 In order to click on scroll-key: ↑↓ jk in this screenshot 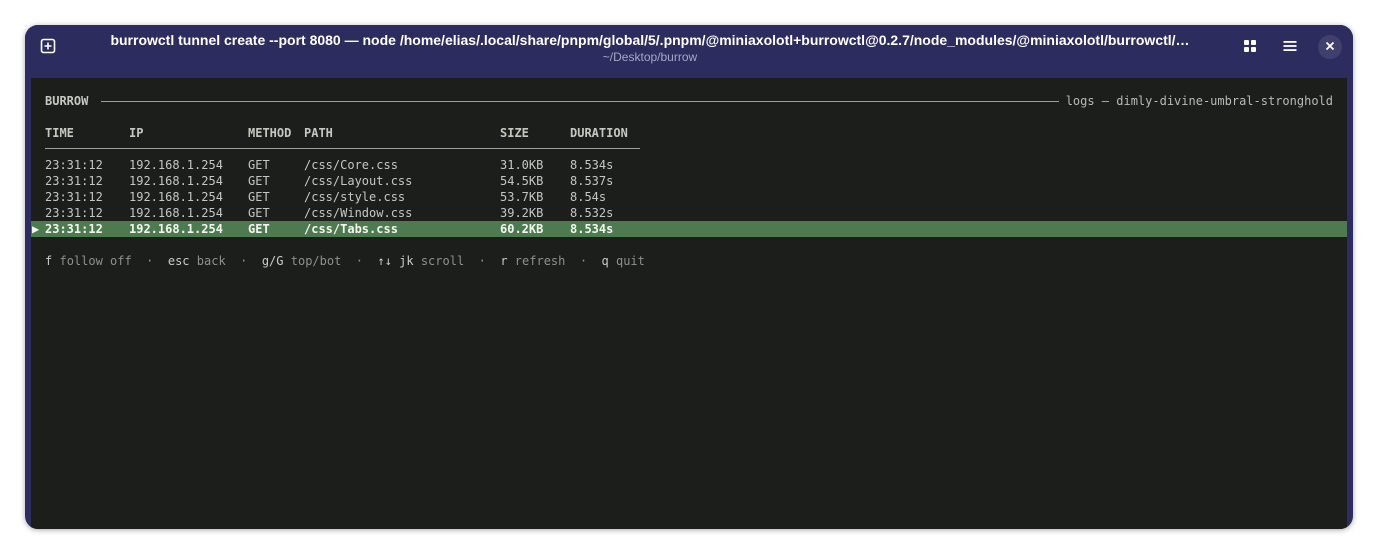, I will do `click(395, 261)`.